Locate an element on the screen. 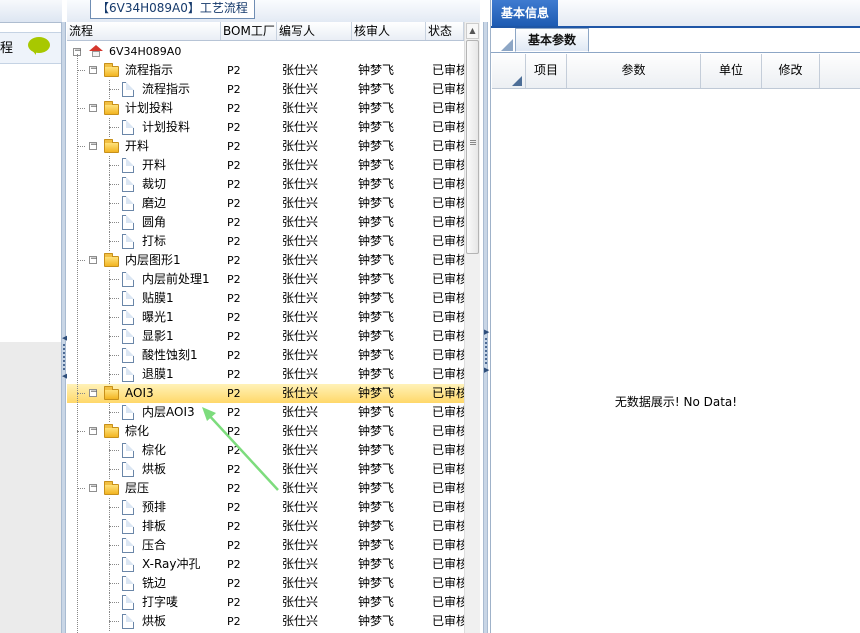  table-row: 棕化 P2 张仕兴 钟梦飞 已审核 is located at coordinates (265, 450).